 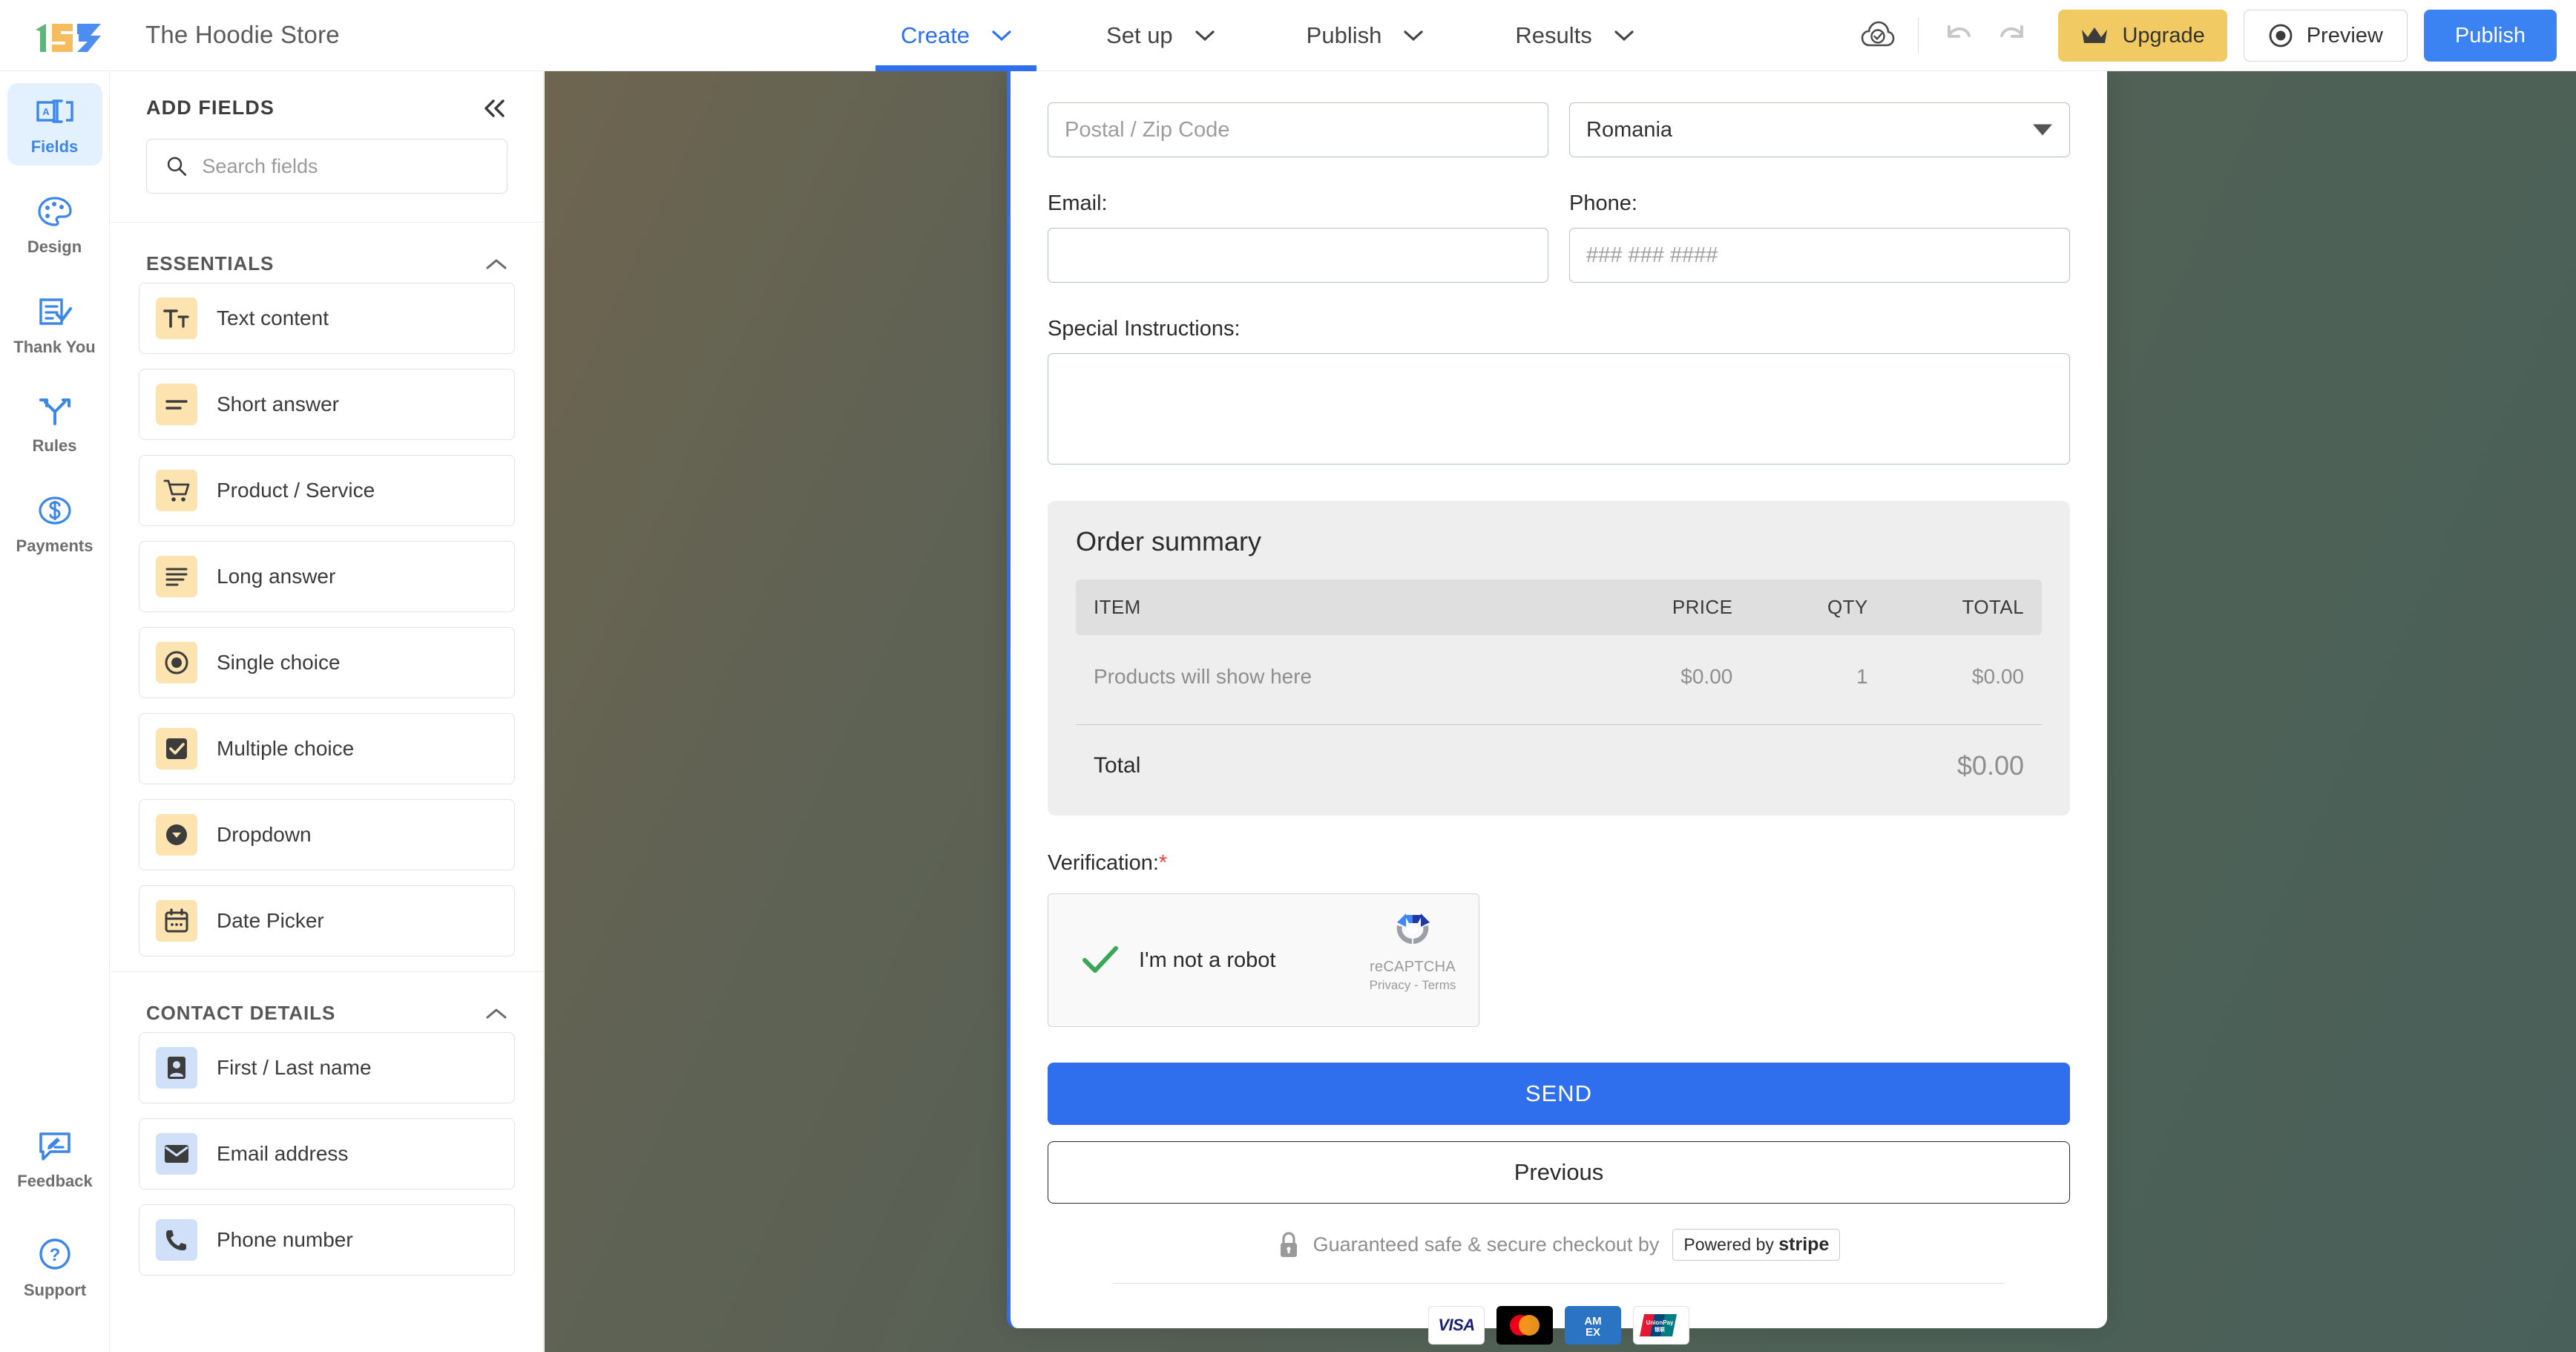 I want to click on sidebar-item-rules: Rules, so click(x=54, y=424).